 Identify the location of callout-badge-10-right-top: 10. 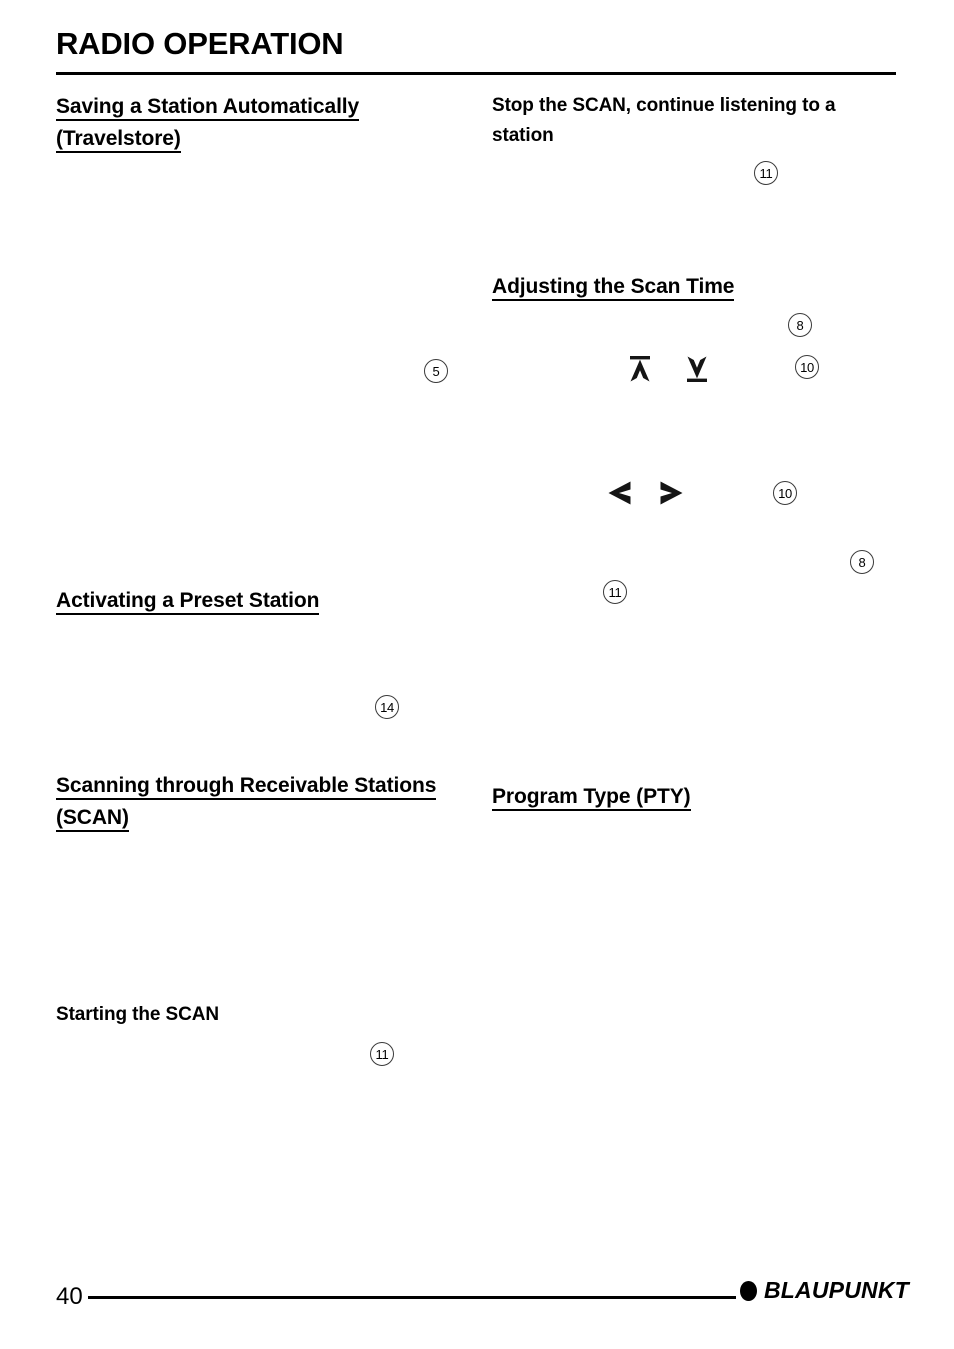
(807, 367).